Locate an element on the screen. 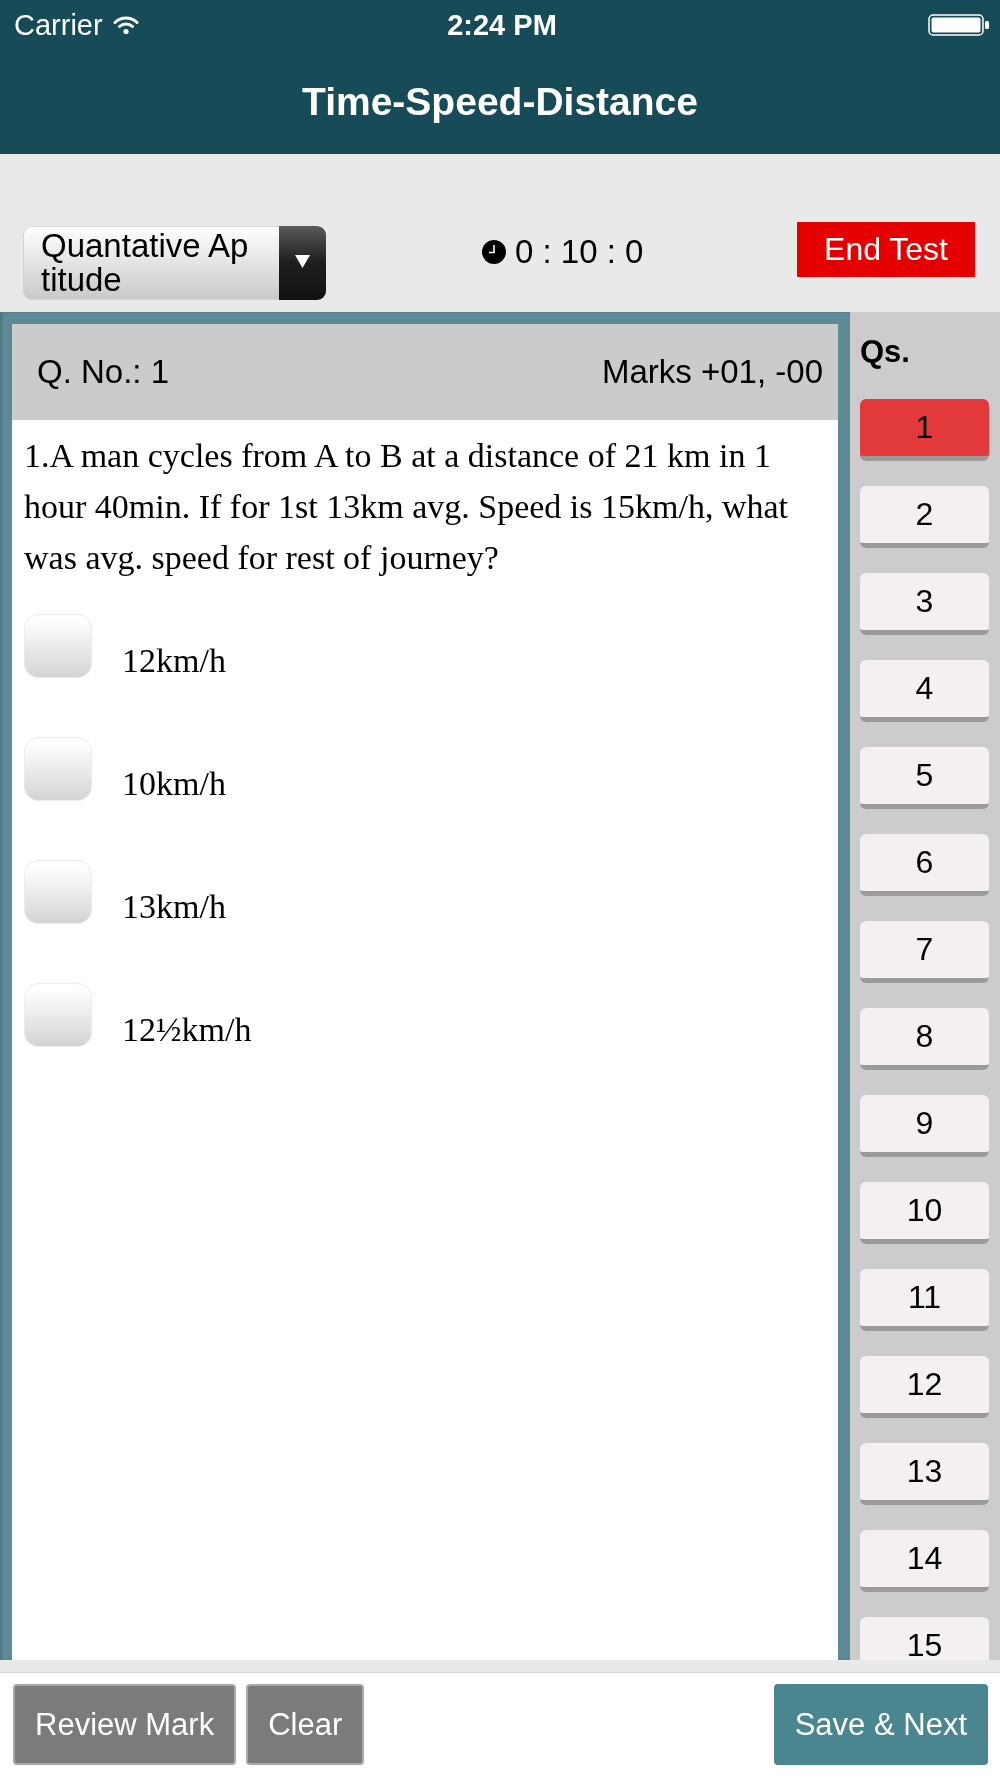  primary-button: Save & Next is located at coordinates (880, 1724).